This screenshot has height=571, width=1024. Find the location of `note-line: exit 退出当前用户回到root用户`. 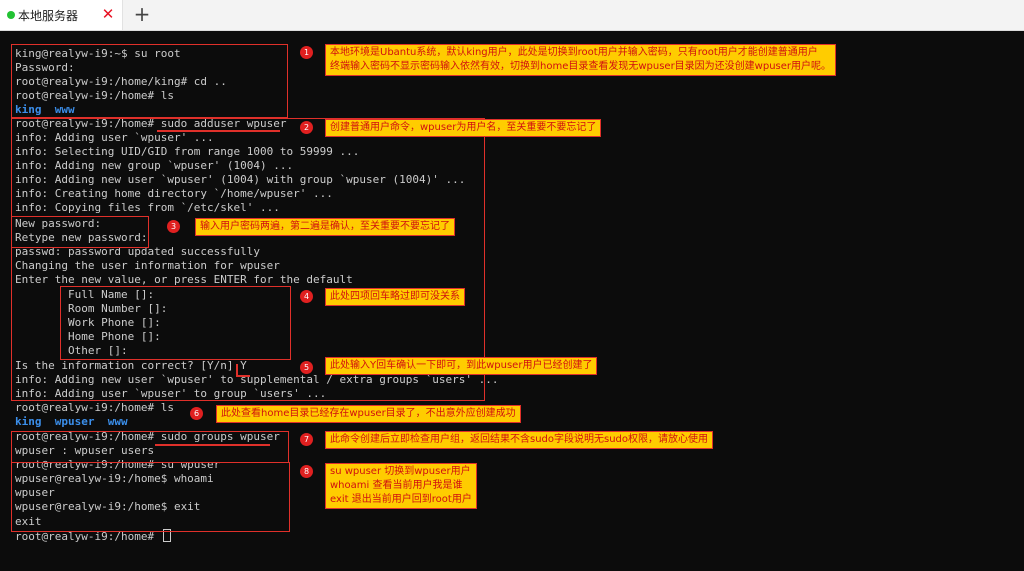

note-line: exit 退出当前用户回到root用户 is located at coordinates (401, 499).